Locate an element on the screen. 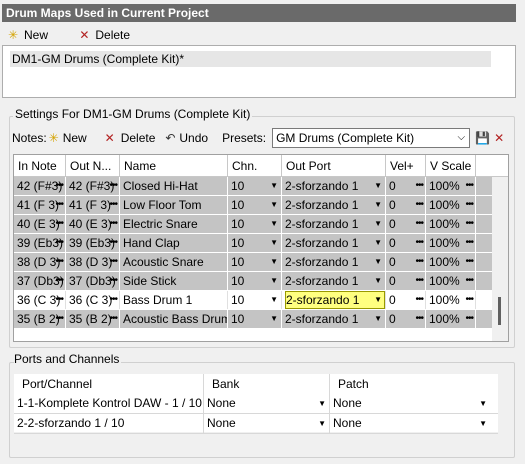 The height and width of the screenshot is (464, 525). in-note-cell: 35 (B 2) ••• is located at coordinates (40, 319).